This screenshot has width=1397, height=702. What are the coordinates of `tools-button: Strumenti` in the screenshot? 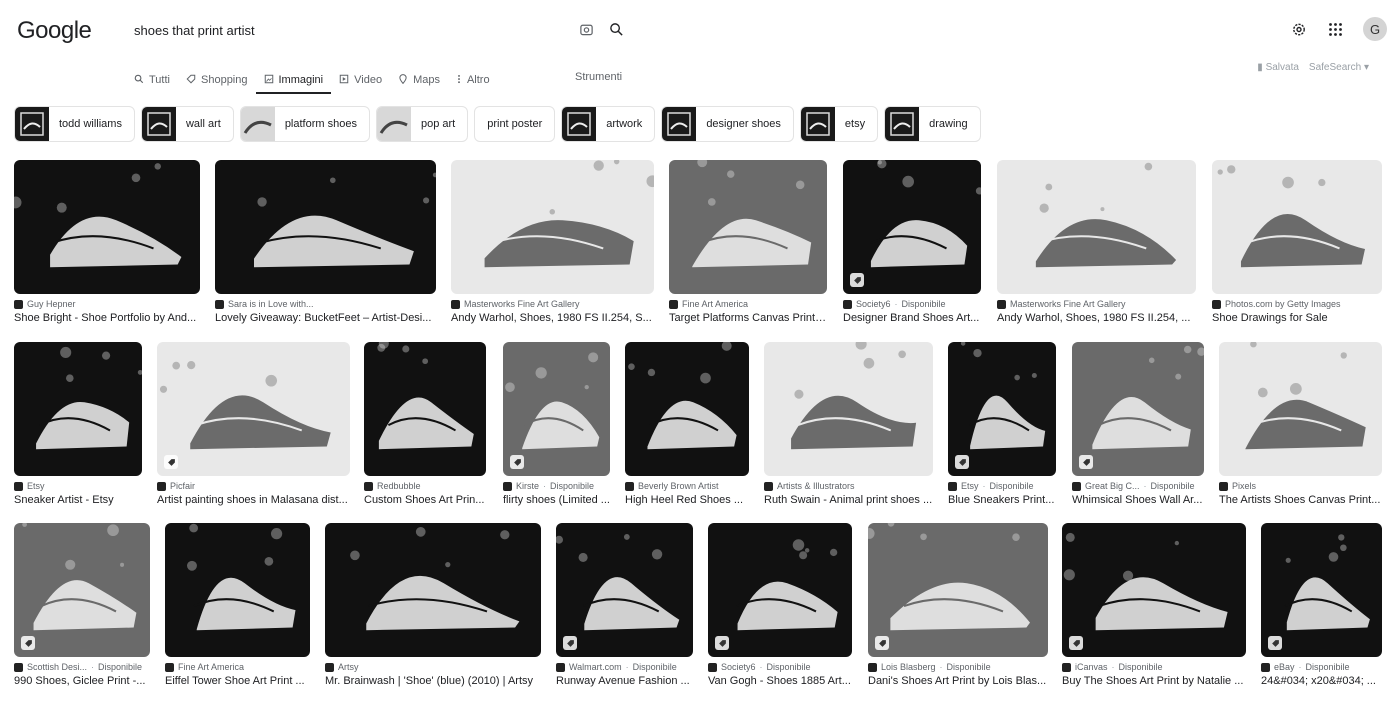 It's located at (598, 77).